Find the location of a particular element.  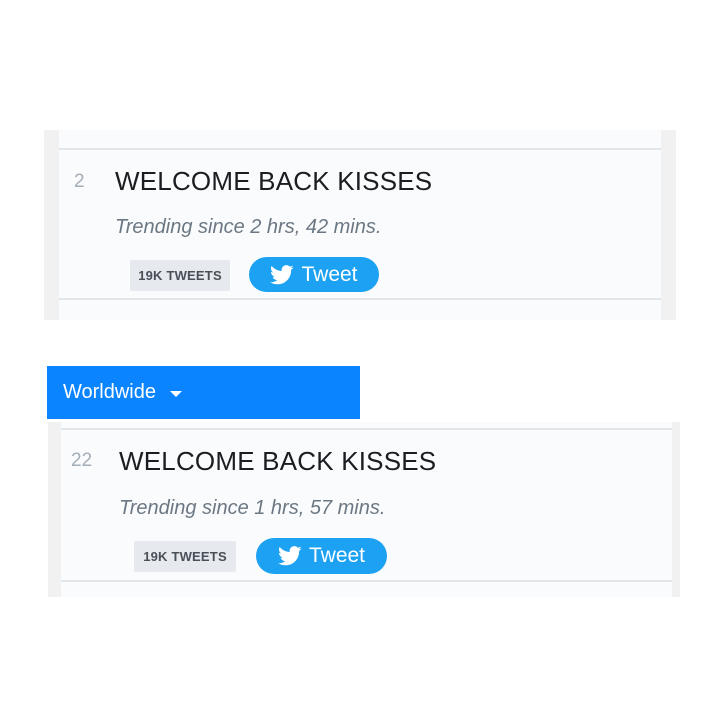

trend-since-text: Trending since 1 hrs, 57 mins. is located at coordinates (252, 508).